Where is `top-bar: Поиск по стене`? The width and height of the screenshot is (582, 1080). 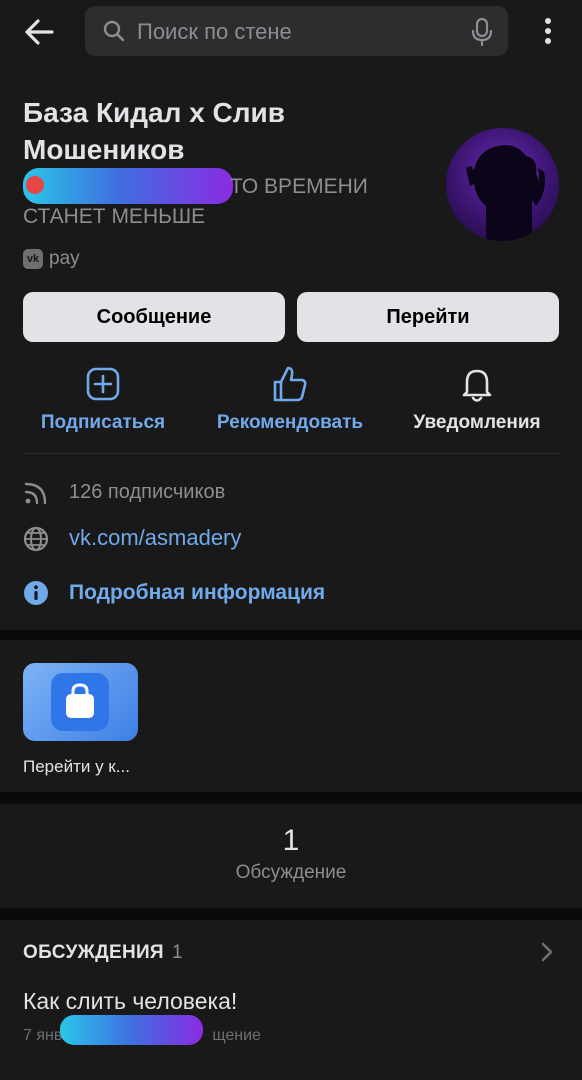 top-bar: Поиск по стене is located at coordinates (291, 32).